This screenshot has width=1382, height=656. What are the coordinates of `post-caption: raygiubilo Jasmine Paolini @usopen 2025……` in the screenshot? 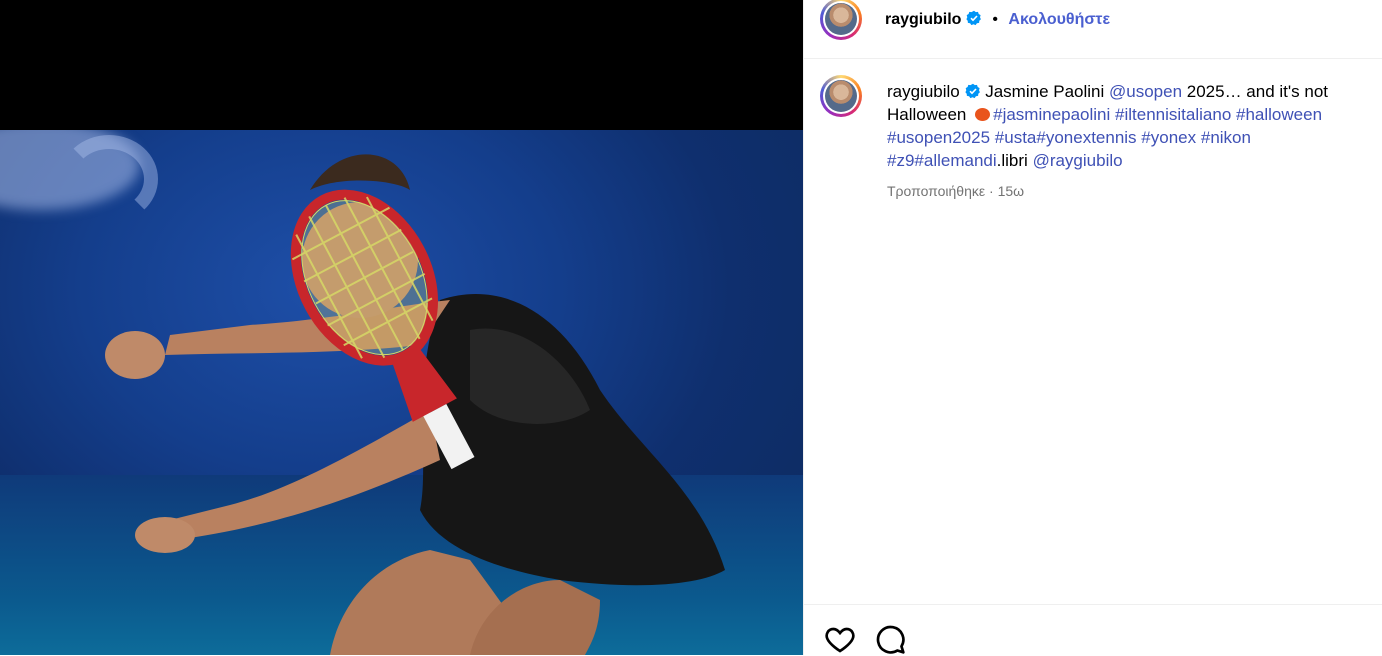 It's located at (1122, 140).